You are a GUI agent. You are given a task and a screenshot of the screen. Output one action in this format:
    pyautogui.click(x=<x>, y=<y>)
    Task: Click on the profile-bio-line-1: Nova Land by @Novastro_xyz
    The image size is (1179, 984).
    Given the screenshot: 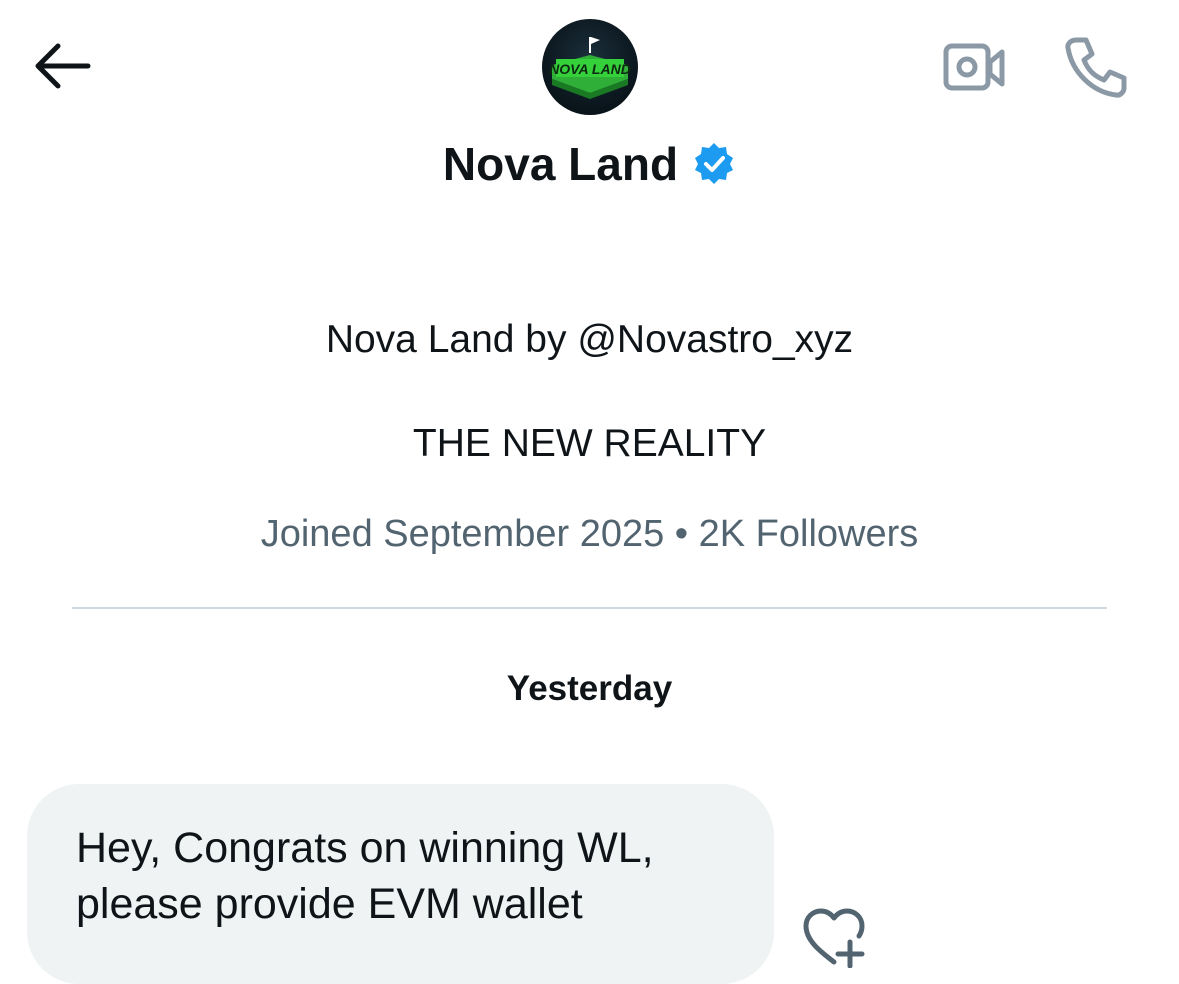 What is the action you would take?
    pyautogui.click(x=589, y=339)
    